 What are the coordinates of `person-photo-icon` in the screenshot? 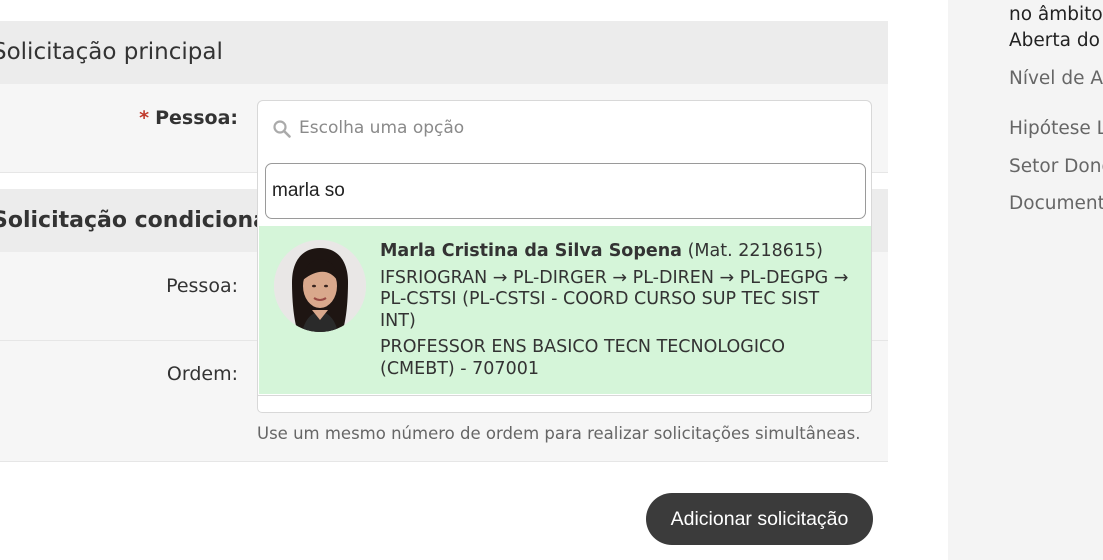 It's located at (320, 286).